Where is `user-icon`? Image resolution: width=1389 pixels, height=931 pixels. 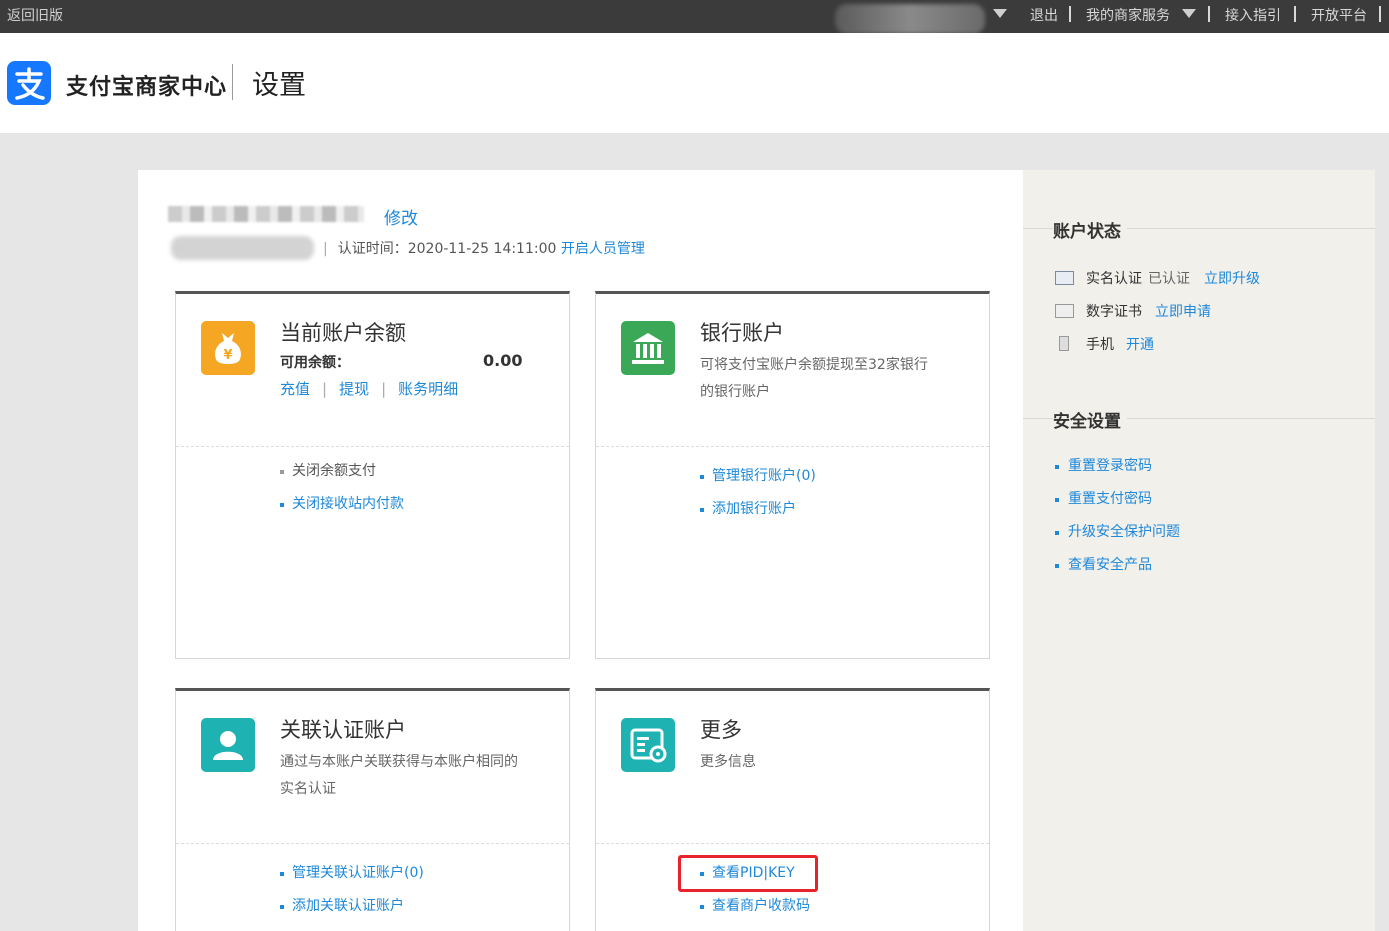
user-icon is located at coordinates (228, 745).